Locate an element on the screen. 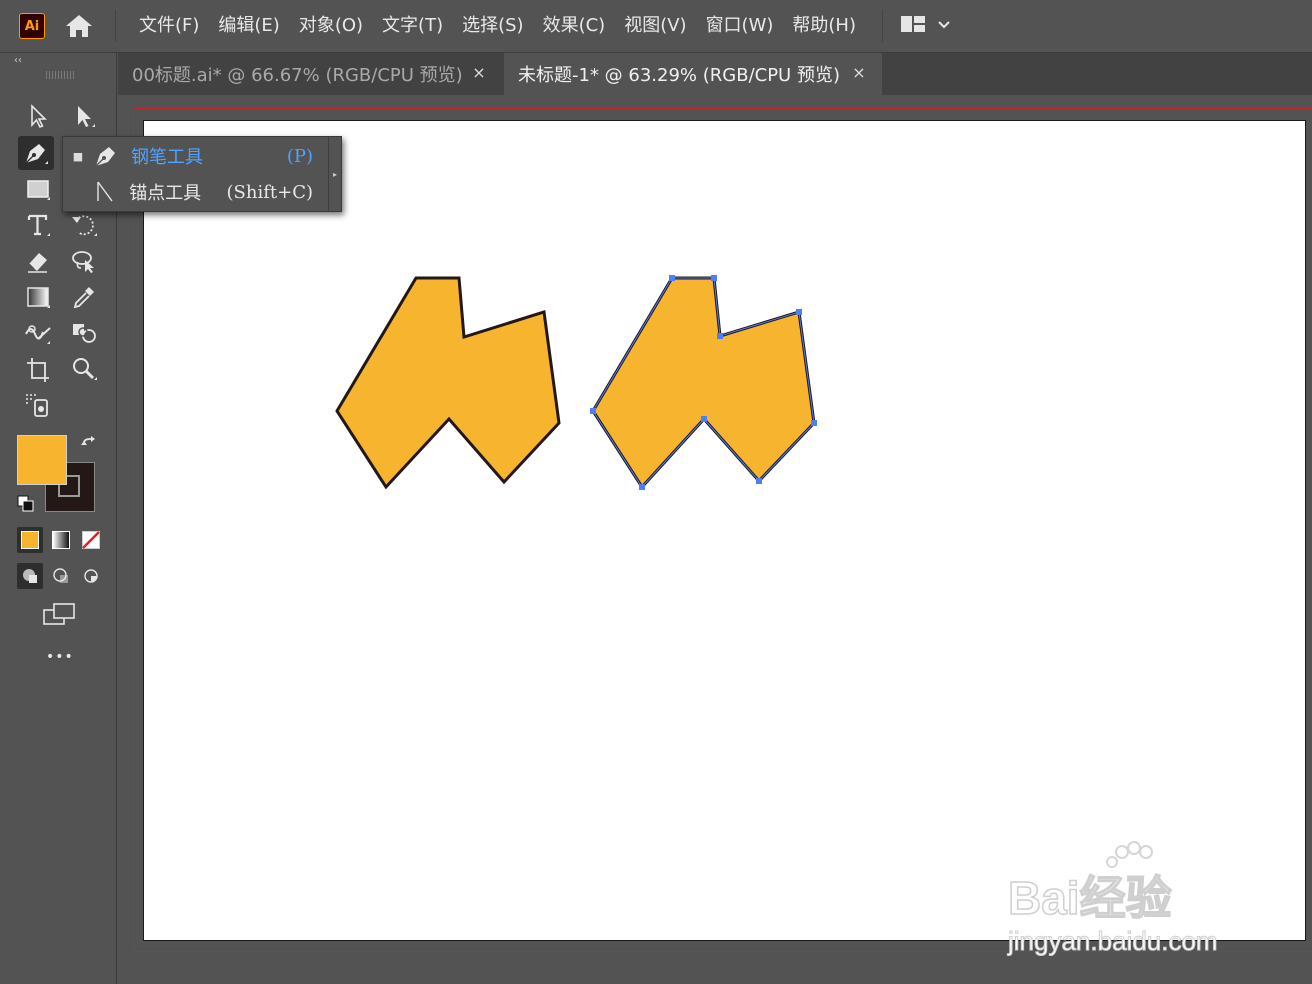 This screenshot has width=1312, height=984. menu-select: 选择(S) is located at coordinates (493, 26).